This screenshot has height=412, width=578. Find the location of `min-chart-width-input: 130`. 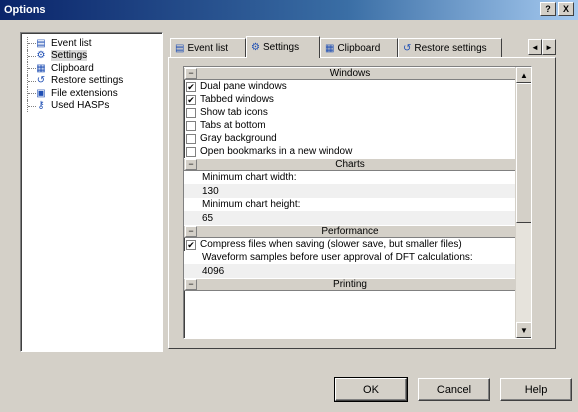

min-chart-width-input: 130 is located at coordinates (350, 191).